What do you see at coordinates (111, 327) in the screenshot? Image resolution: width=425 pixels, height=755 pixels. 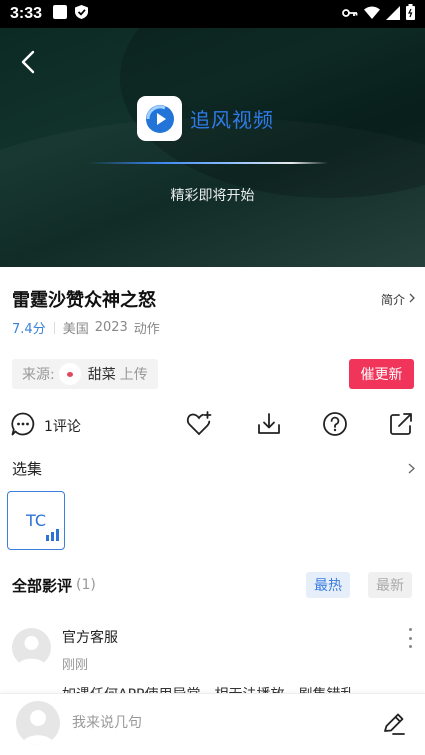 I see `movie-year: 2023` at bounding box center [111, 327].